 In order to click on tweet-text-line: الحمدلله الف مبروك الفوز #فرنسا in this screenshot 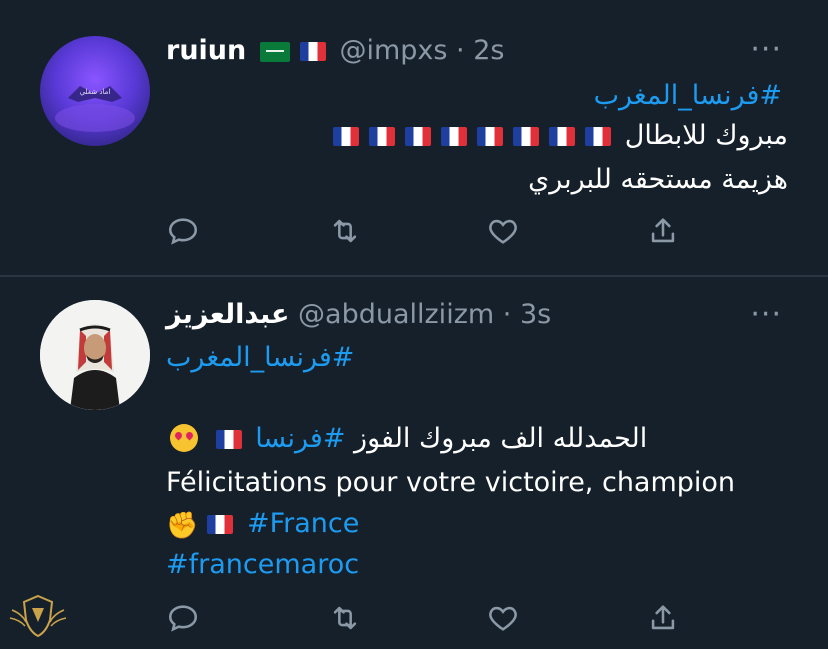, I will do `click(406, 439)`.